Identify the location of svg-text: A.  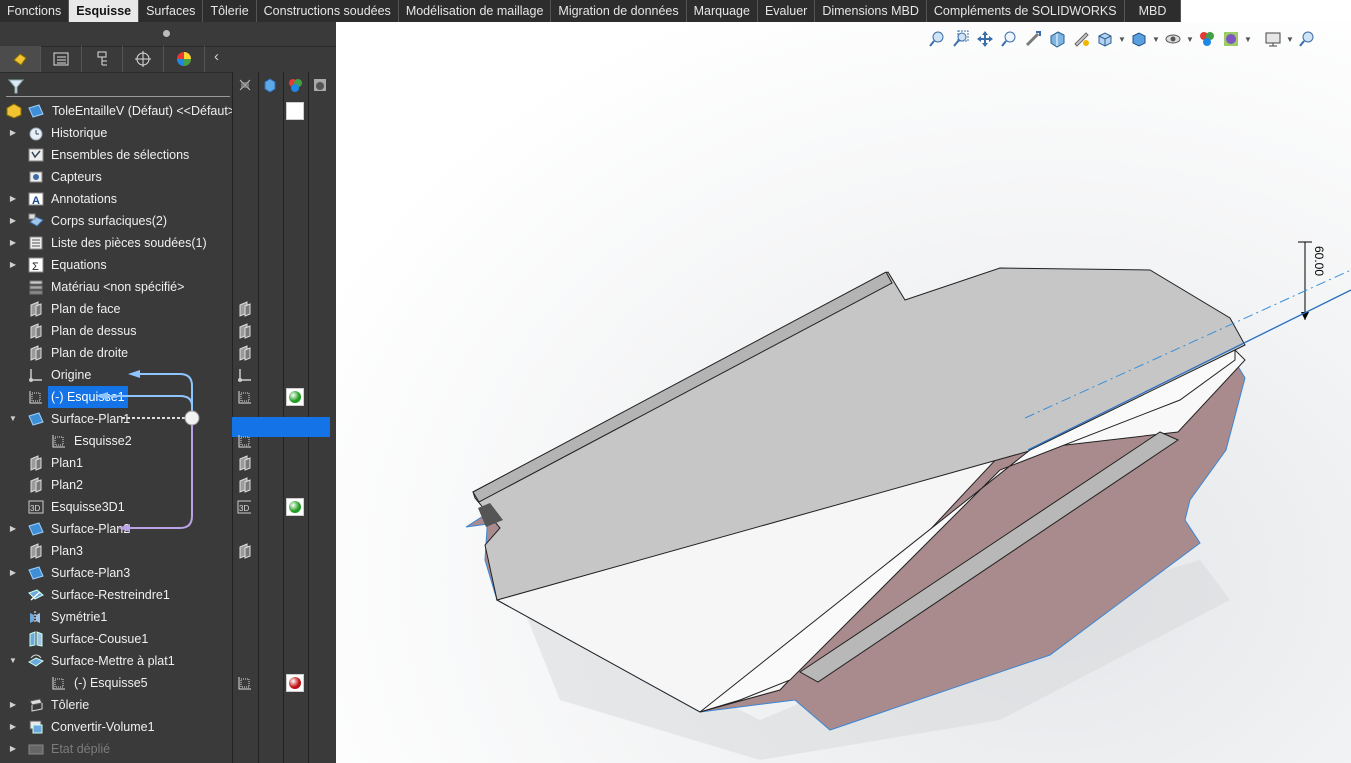
(36, 201).